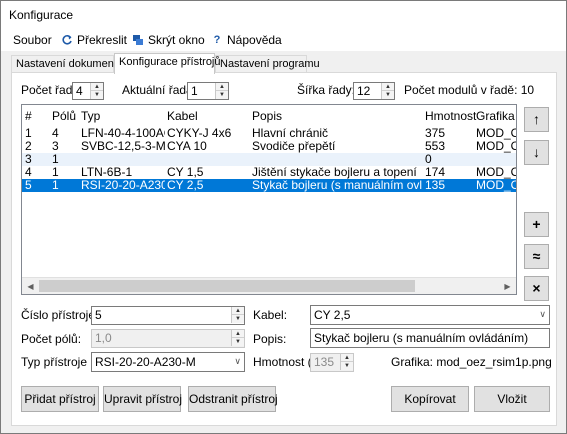 This screenshot has width=567, height=434. What do you see at coordinates (267, 64) in the screenshot?
I see `tab-nastaveni-programu: Nastavení programu` at bounding box center [267, 64].